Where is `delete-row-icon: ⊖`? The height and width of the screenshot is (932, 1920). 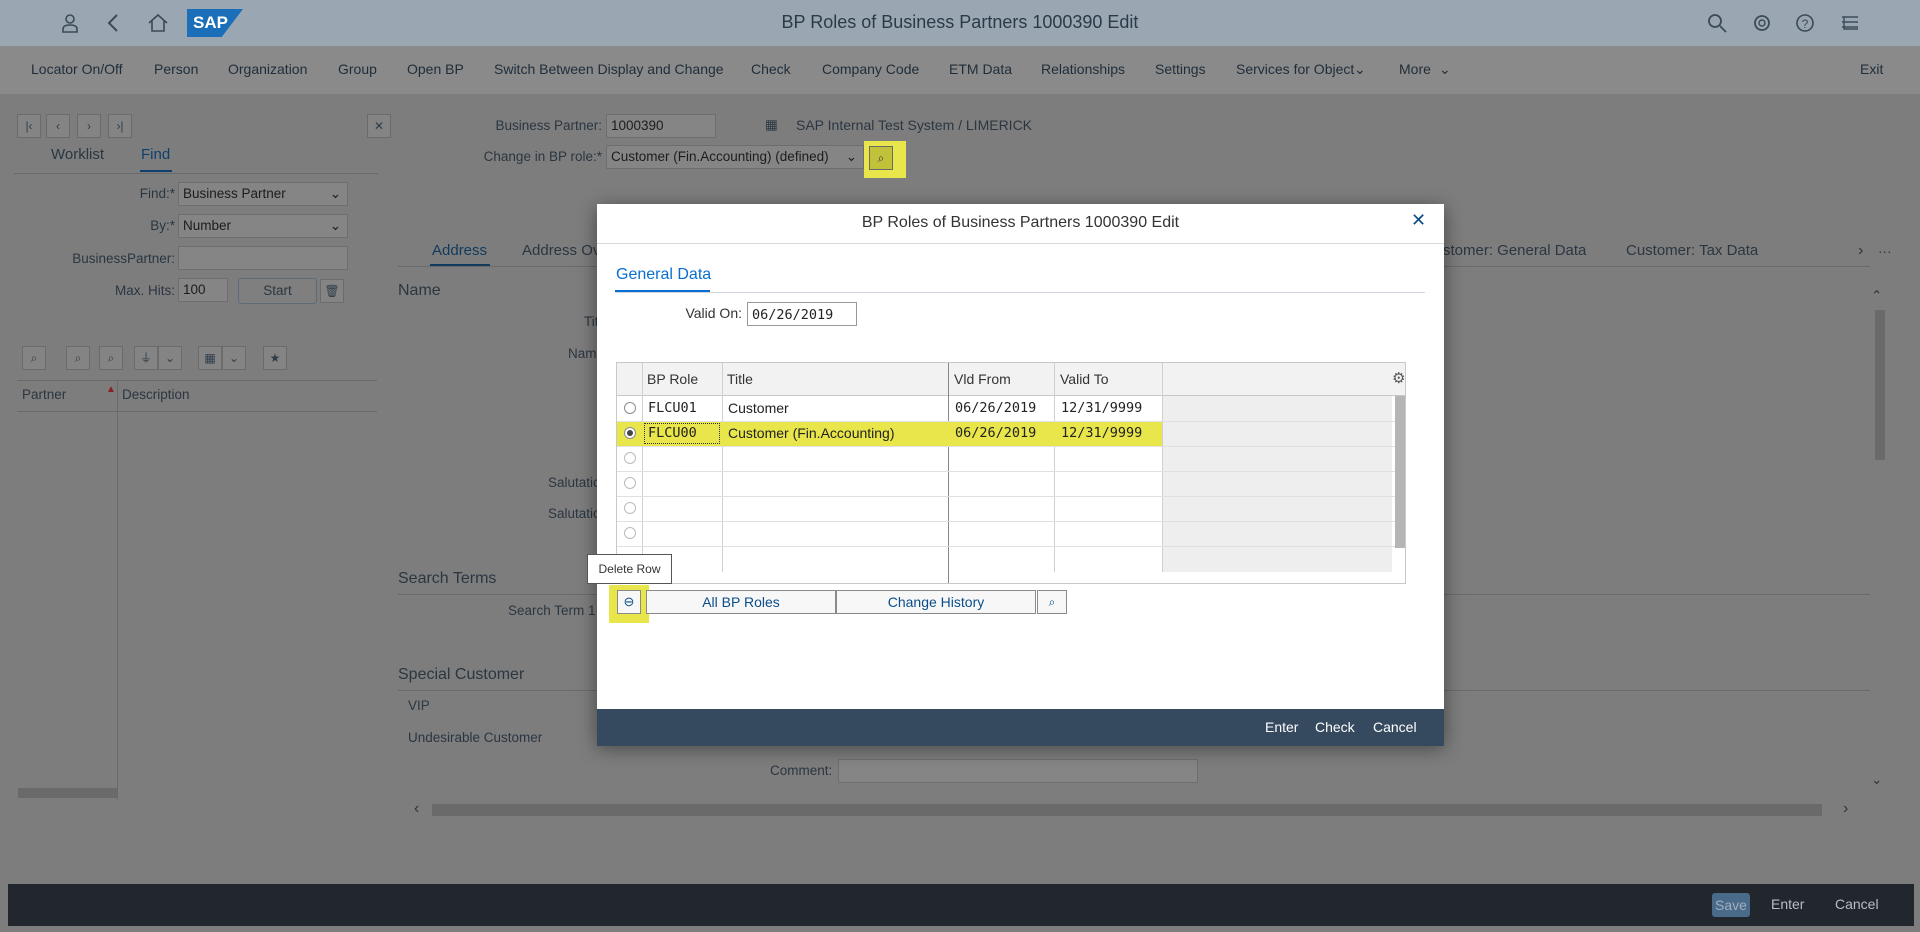 delete-row-icon: ⊖ is located at coordinates (629, 602).